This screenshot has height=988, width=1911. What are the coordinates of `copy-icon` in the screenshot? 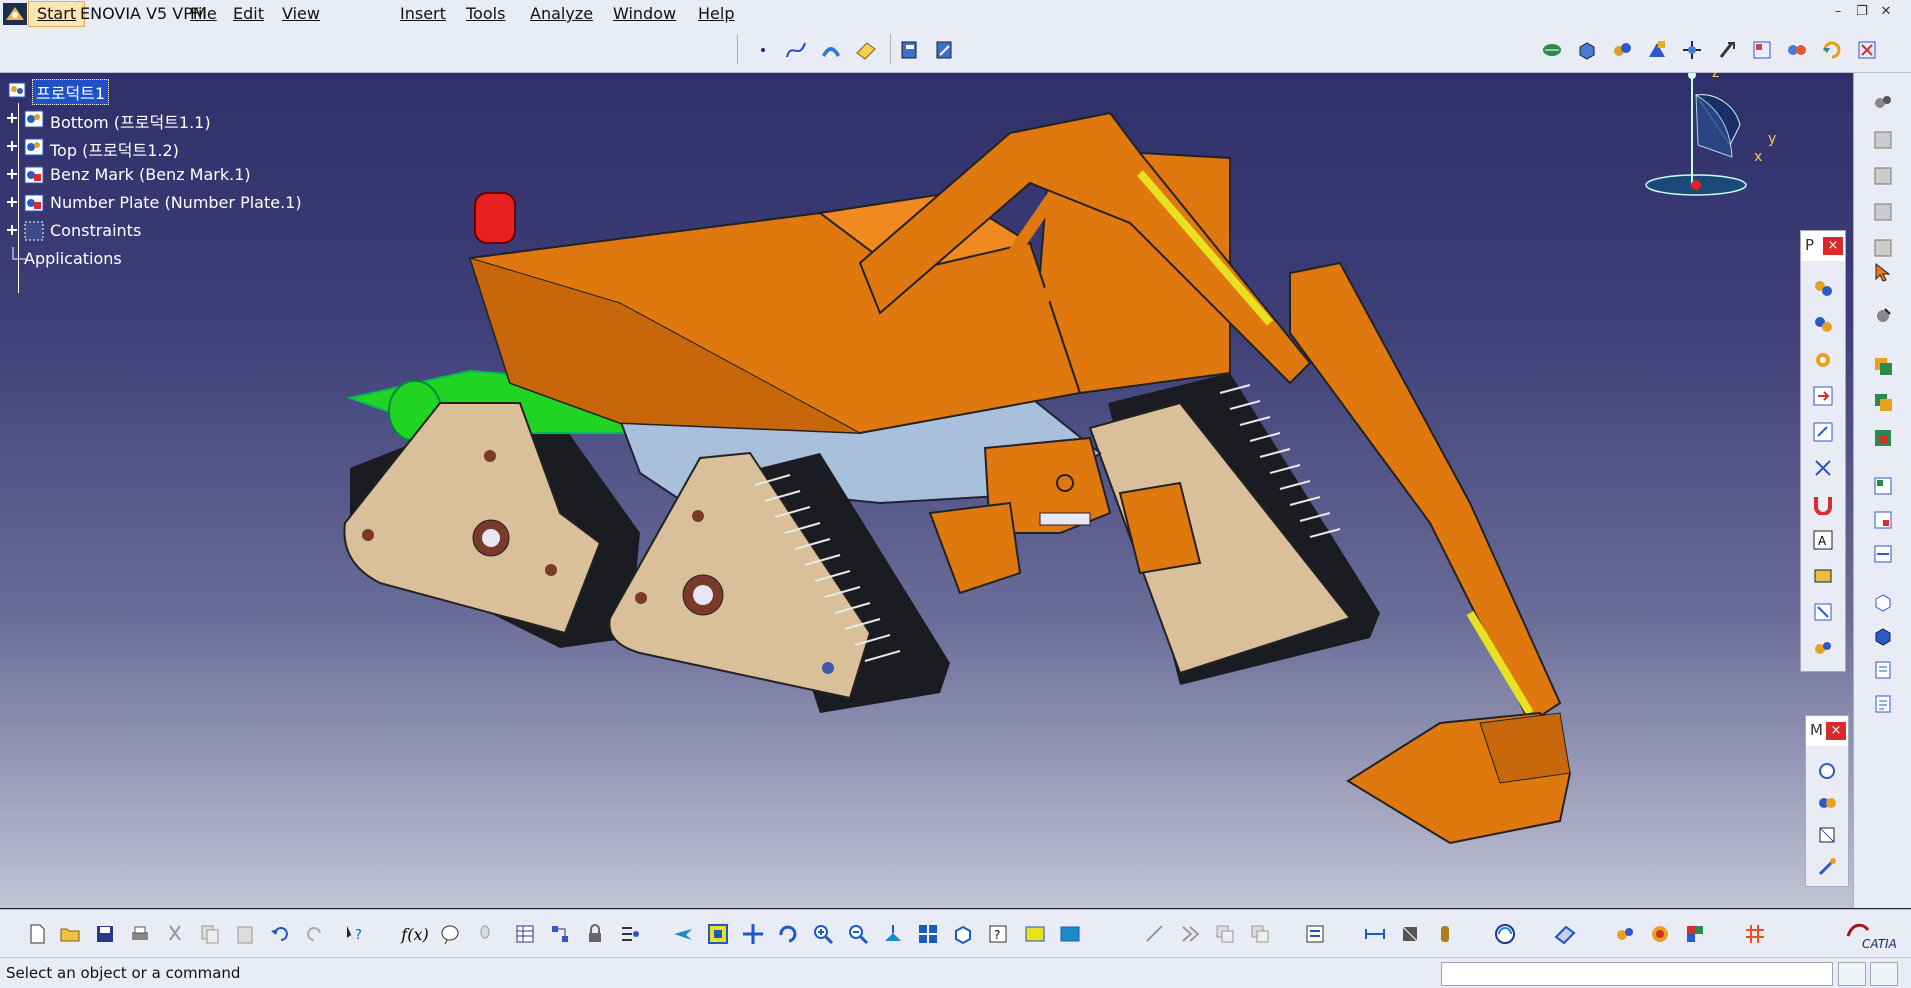 It's located at (210, 934).